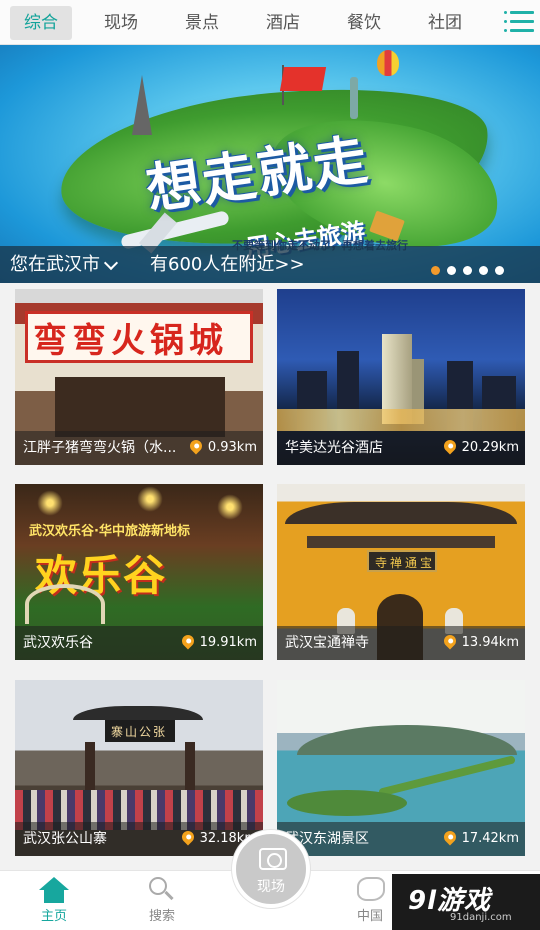  What do you see at coordinates (401, 839) in the screenshot?
I see `card-caption: 武汉东湖景区 17.42km` at bounding box center [401, 839].